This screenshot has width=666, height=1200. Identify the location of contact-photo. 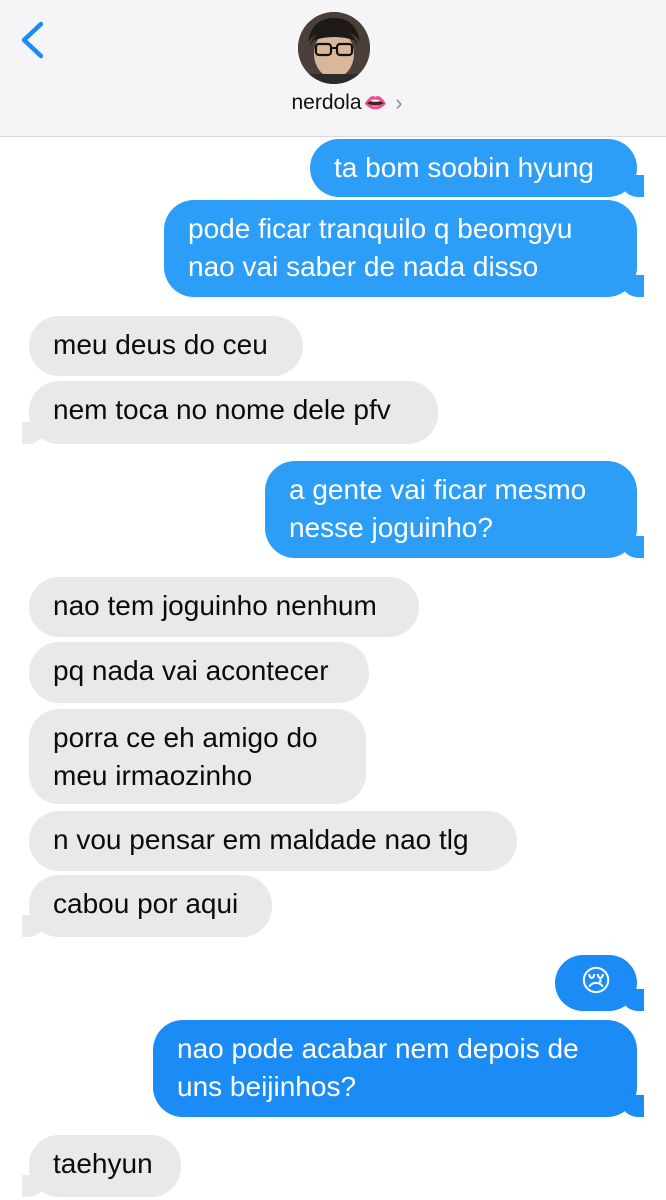
(334, 48).